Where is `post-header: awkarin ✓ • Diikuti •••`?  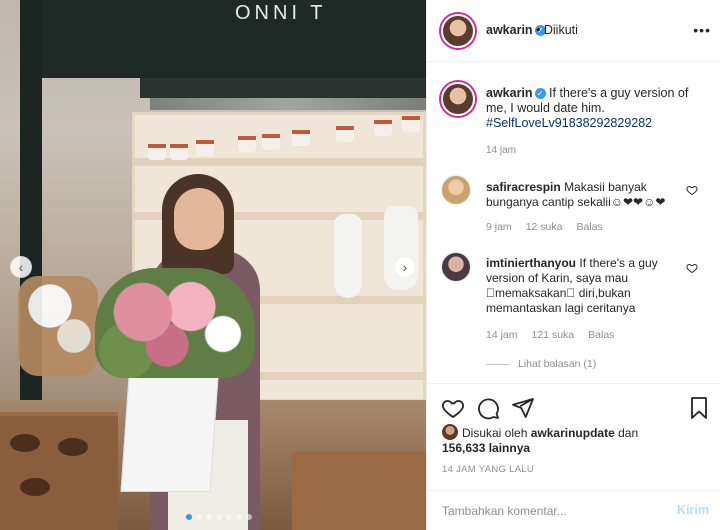 post-header: awkarin ✓ • Diikuti ••• is located at coordinates (573, 31).